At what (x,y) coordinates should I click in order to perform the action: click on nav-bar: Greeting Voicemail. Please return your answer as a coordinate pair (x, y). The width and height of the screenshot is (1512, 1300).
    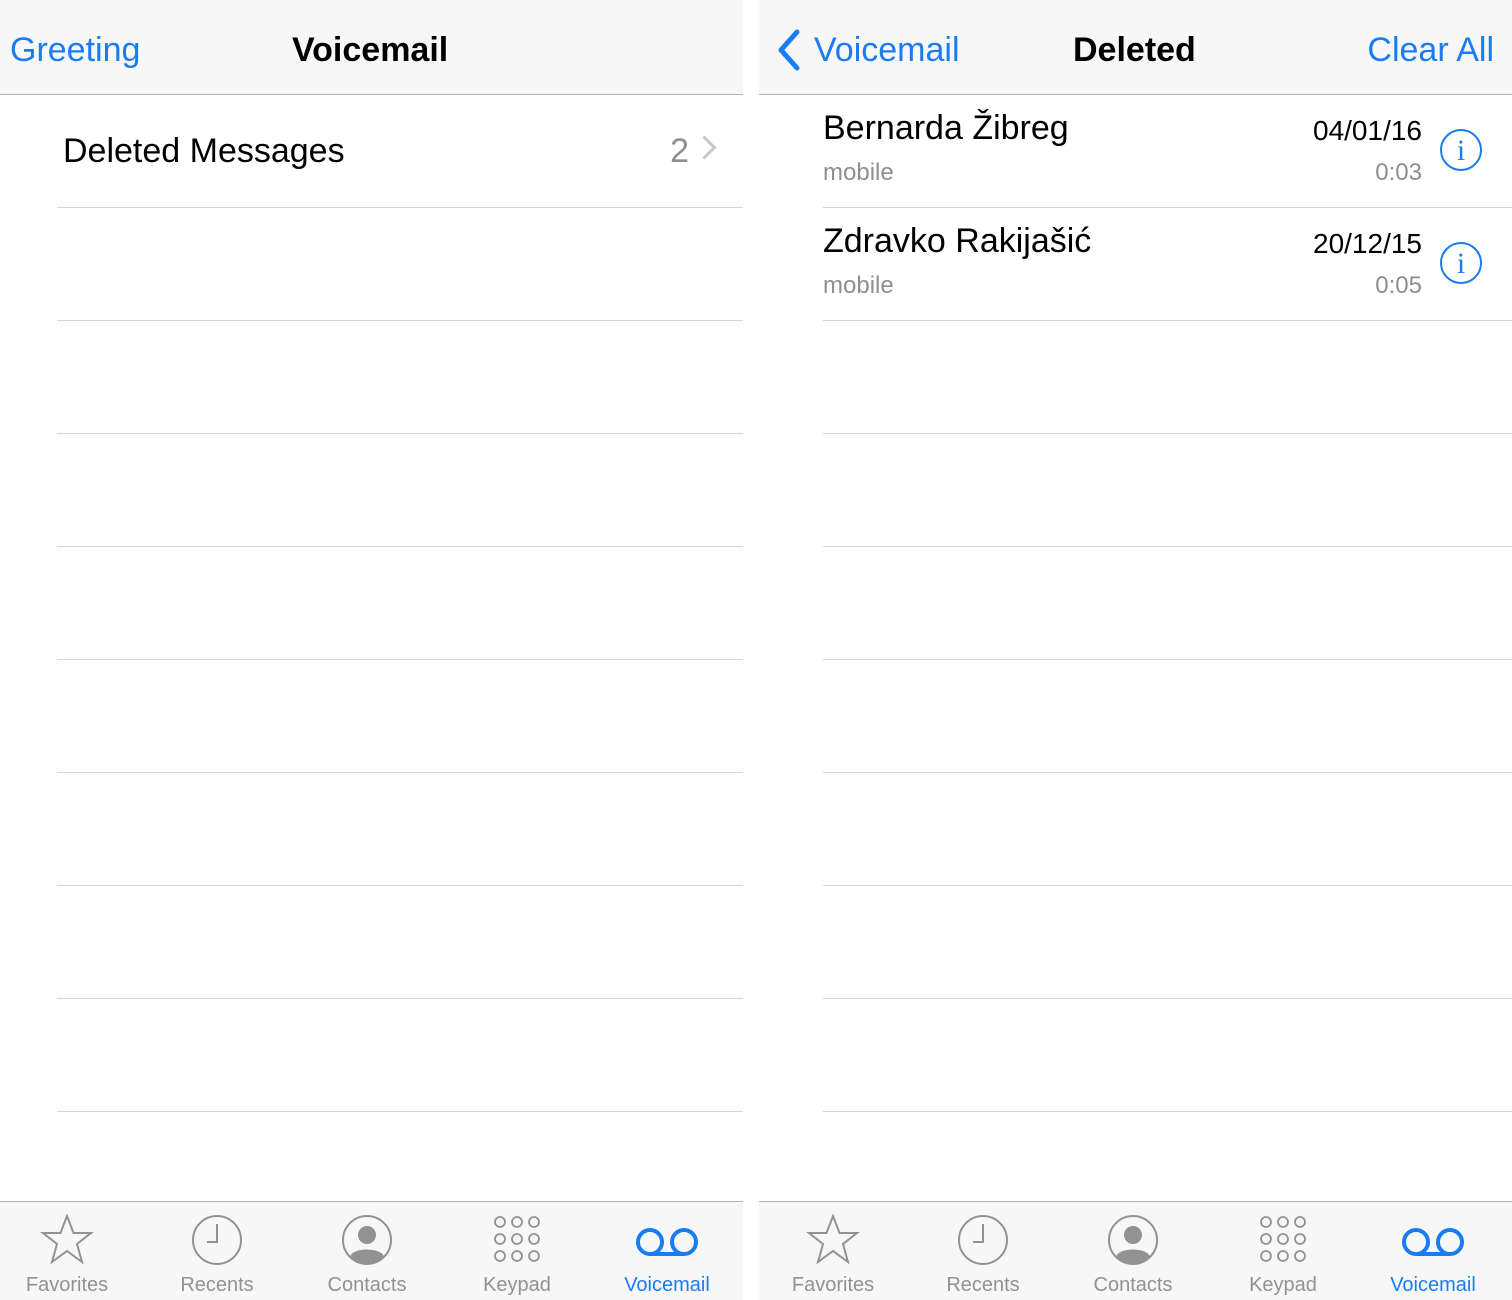
    Looking at the image, I should click on (371, 47).